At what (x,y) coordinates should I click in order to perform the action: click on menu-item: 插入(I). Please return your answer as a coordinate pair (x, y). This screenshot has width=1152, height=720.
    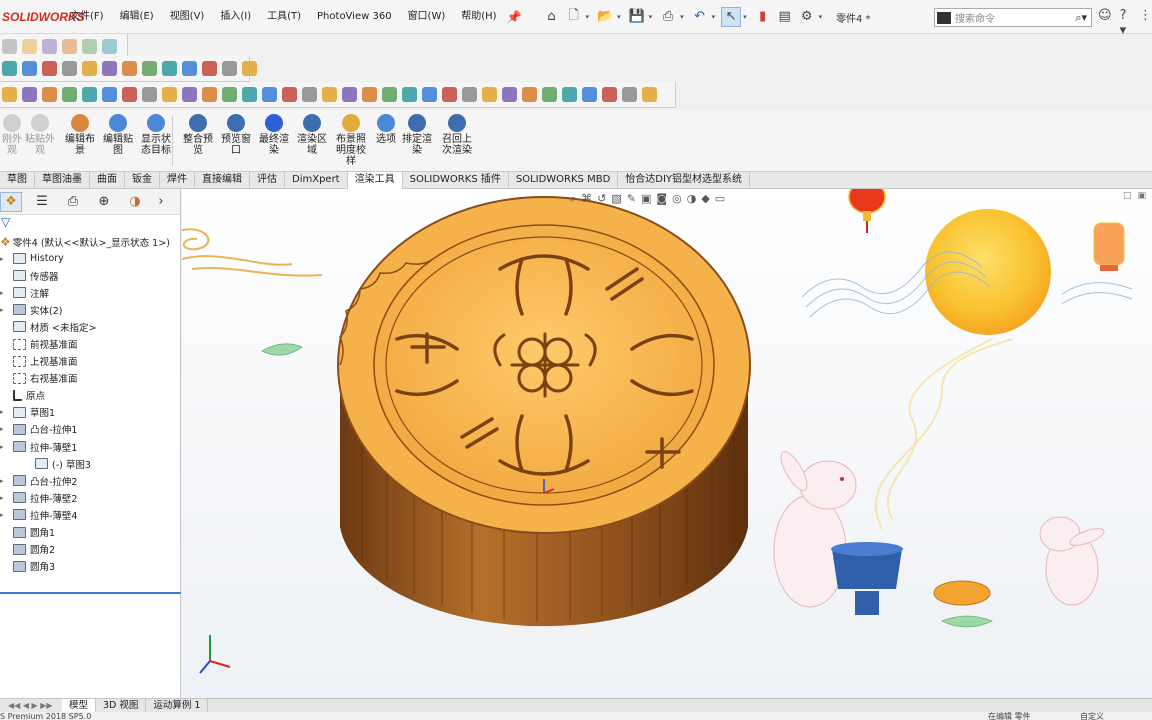
    Looking at the image, I should click on (235, 17).